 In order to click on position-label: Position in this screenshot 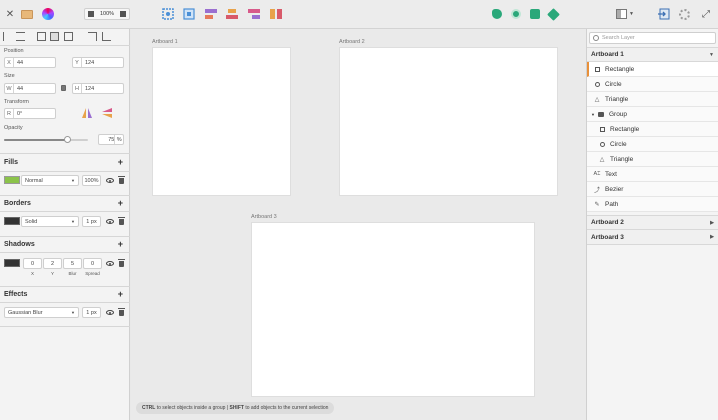, I will do `click(14, 51)`.